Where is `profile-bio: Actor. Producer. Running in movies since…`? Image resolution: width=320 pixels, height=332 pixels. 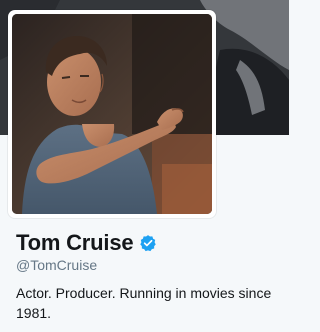
profile-bio: Actor. Producer. Running in movies since… is located at coordinates (144, 303).